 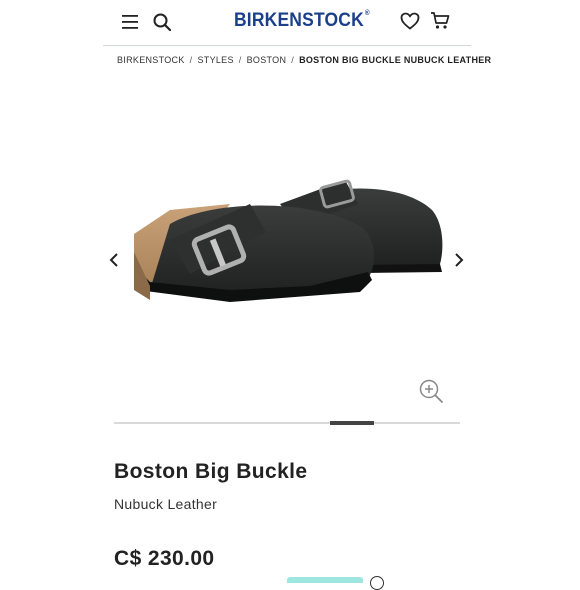 I want to click on heart-icon, so click(x=410, y=21).